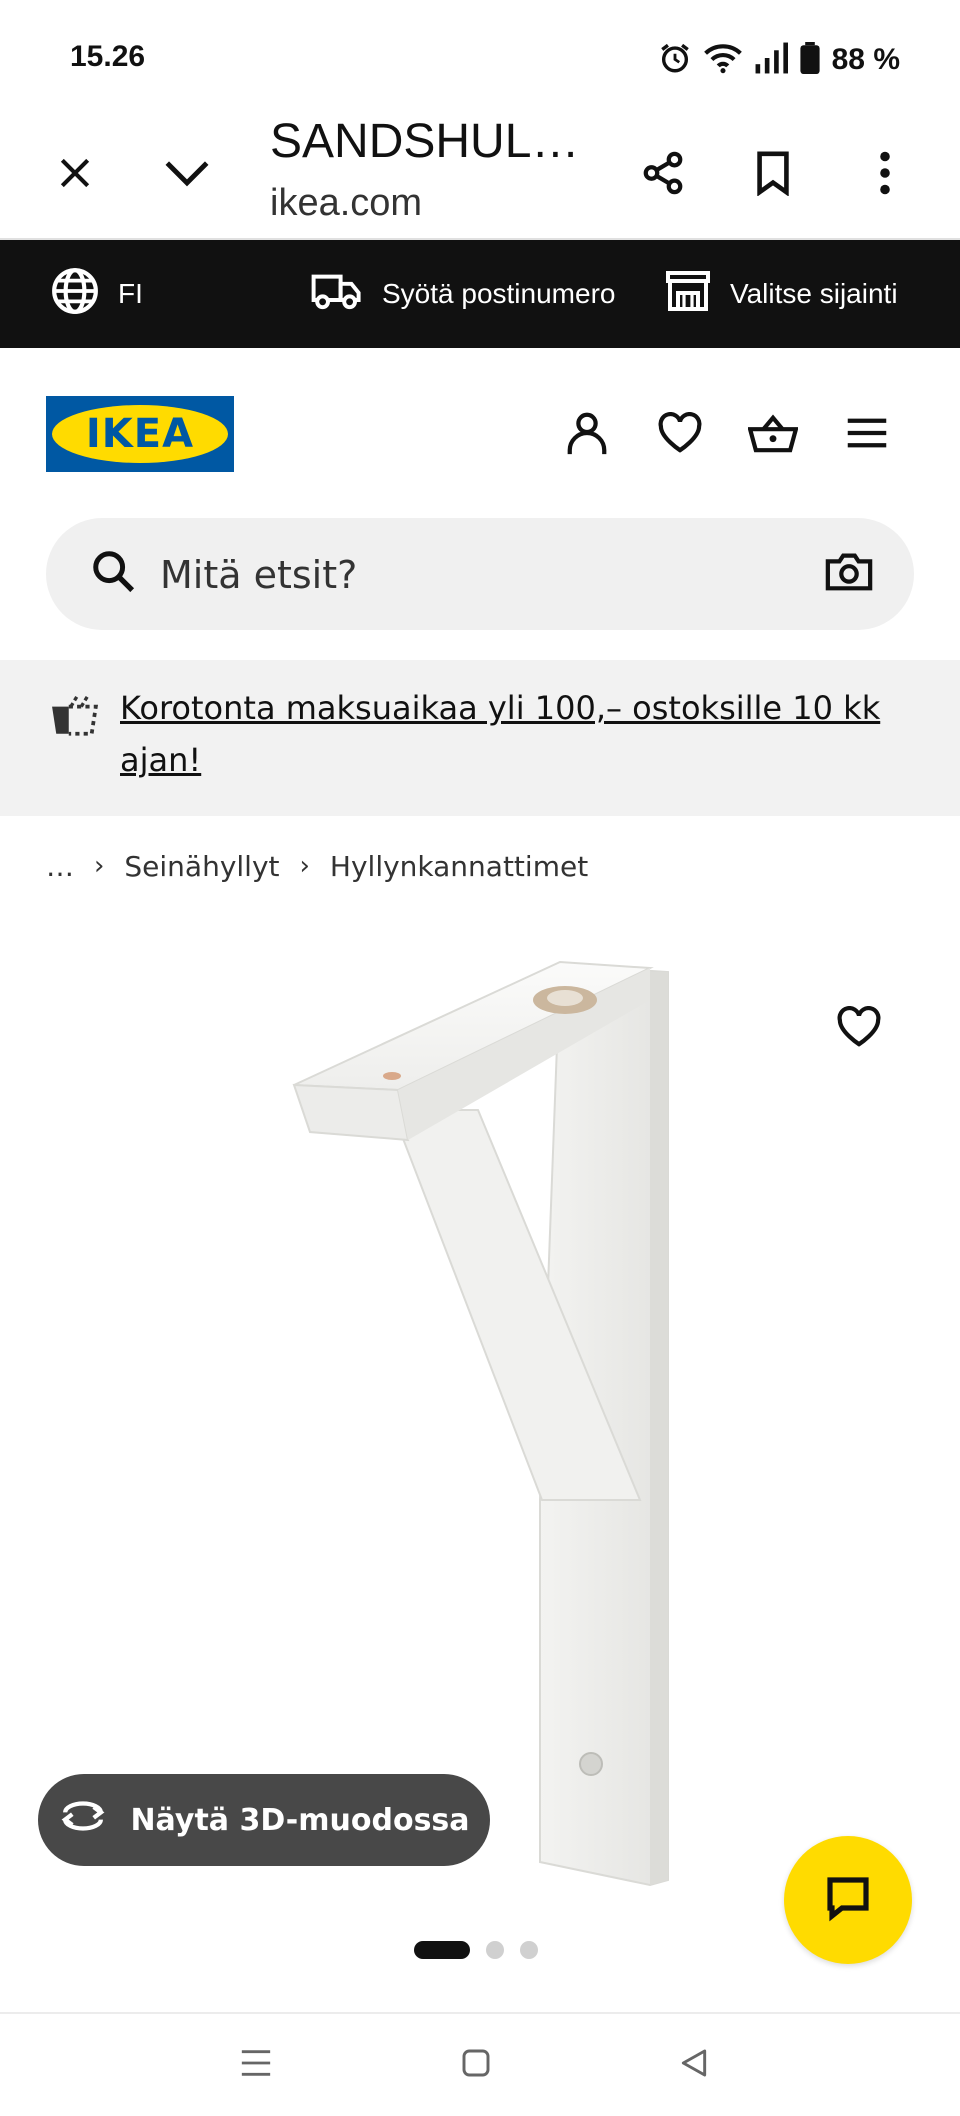  Describe the element at coordinates (480, 175) in the screenshot. I see `browser-toolbar: SANDSHUL… ikea.com` at that location.